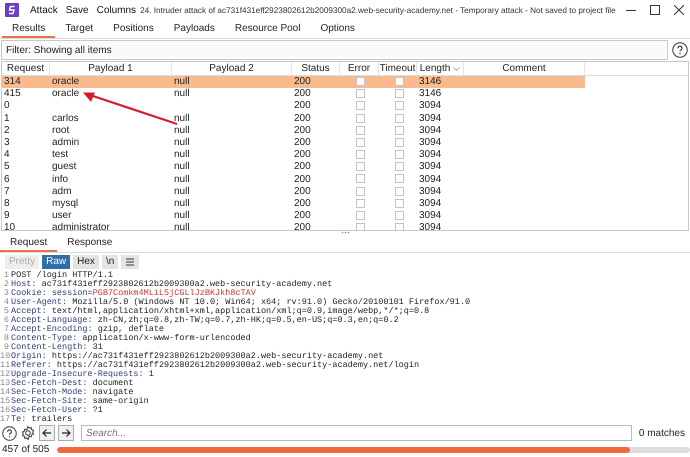 The width and height of the screenshot is (690, 457). Describe the element at coordinates (194, 29) in the screenshot. I see `tab: Payloads` at that location.